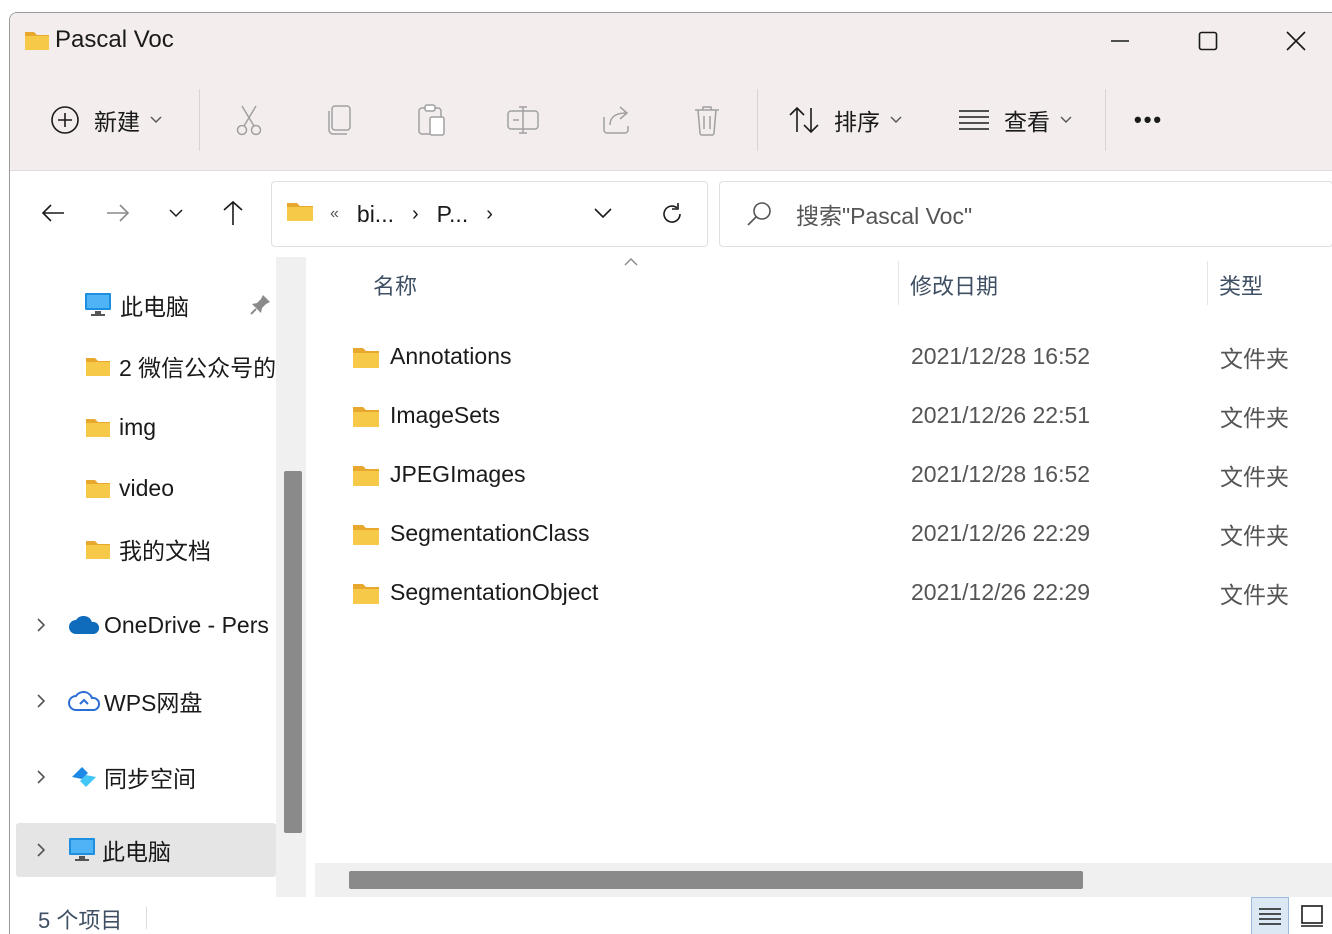 This screenshot has width=1332, height=934. What do you see at coordinates (954, 285) in the screenshot?
I see `column-header-date: 修改日期` at bounding box center [954, 285].